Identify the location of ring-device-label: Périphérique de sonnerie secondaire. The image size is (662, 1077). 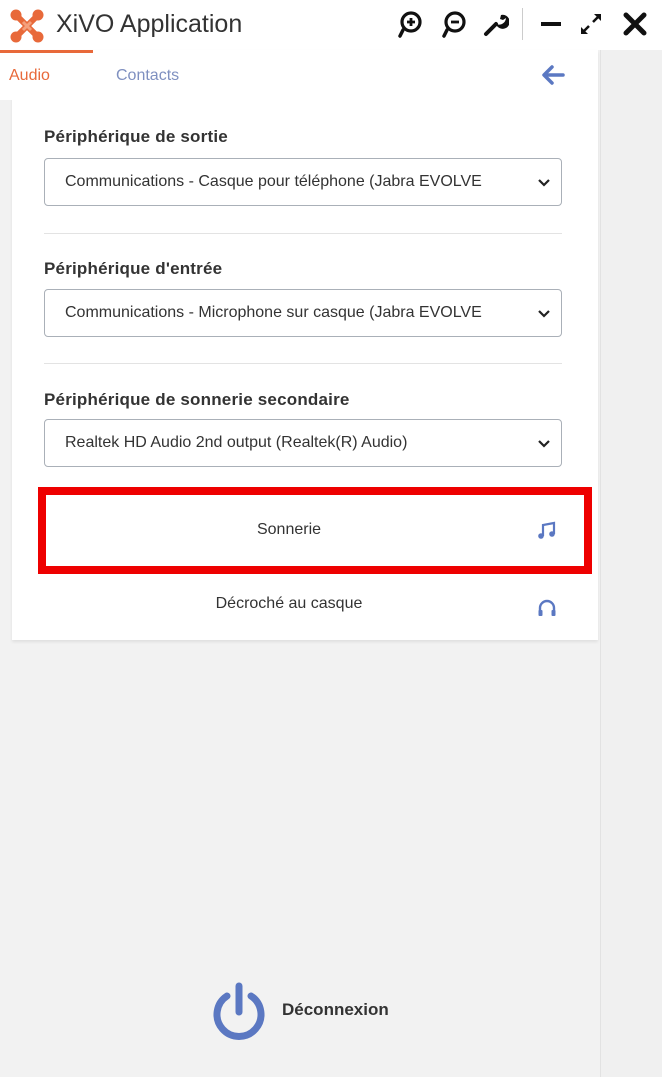
(197, 399).